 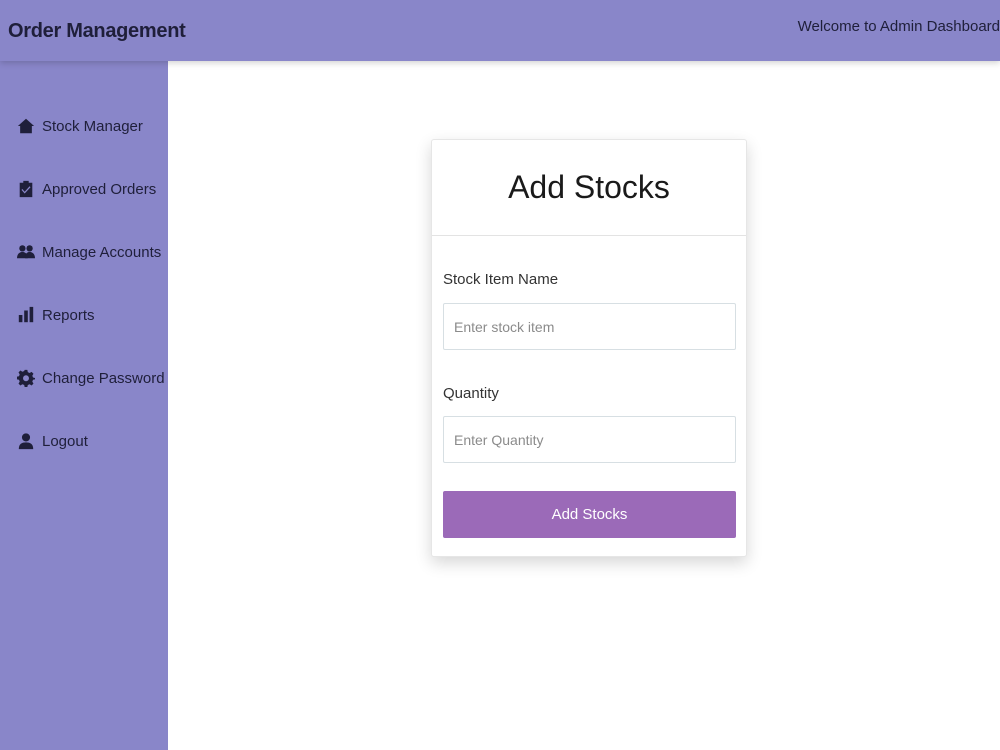 I want to click on sidebar-item-reports: Reports, so click(x=55, y=315).